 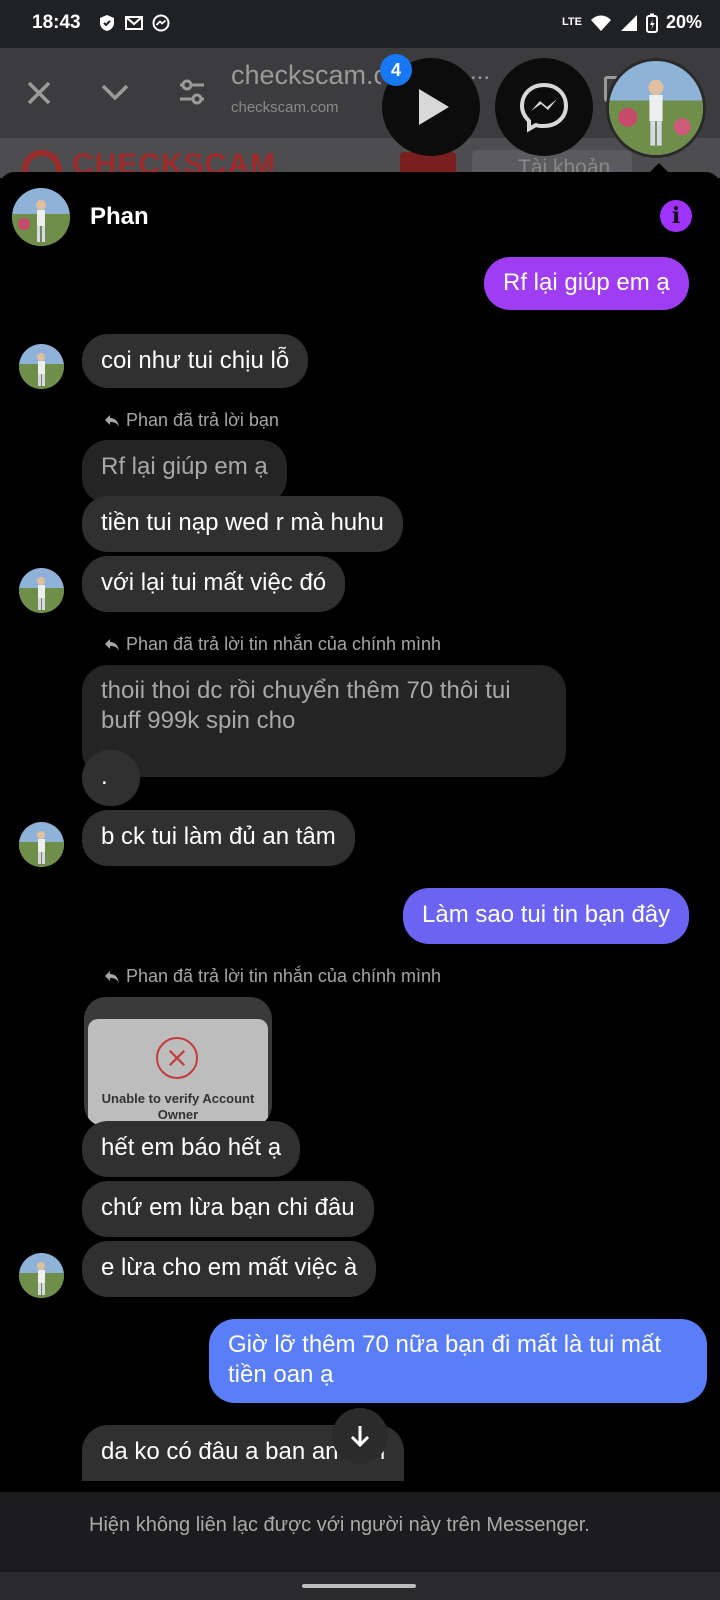 I want to click on avatar-photo, so click(x=656, y=108).